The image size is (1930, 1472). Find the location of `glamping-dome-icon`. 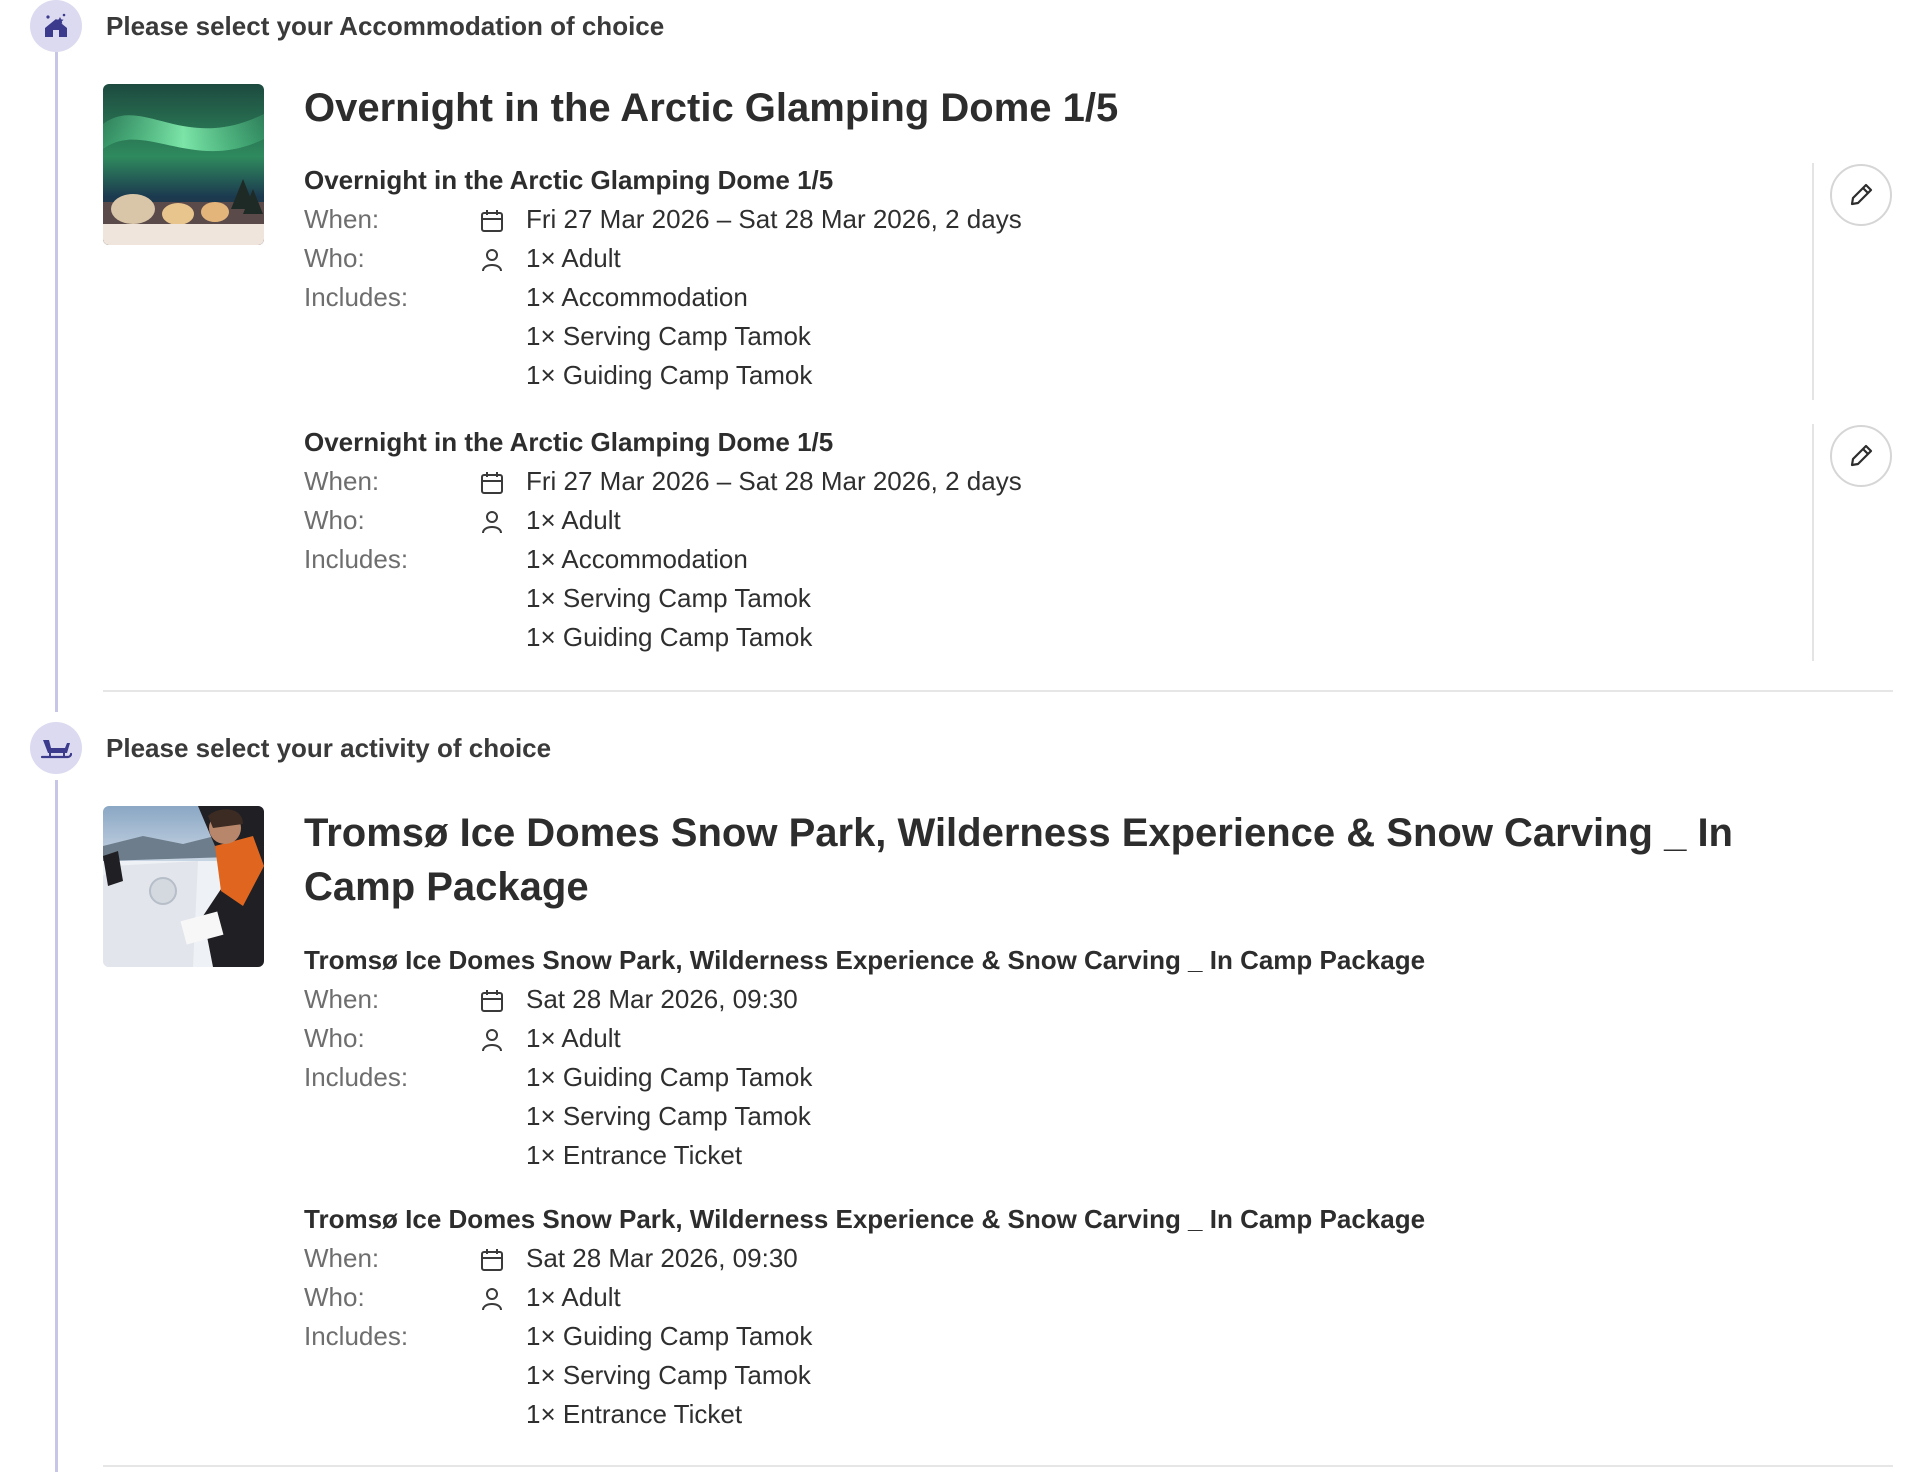

glamping-dome-icon is located at coordinates (56, 26).